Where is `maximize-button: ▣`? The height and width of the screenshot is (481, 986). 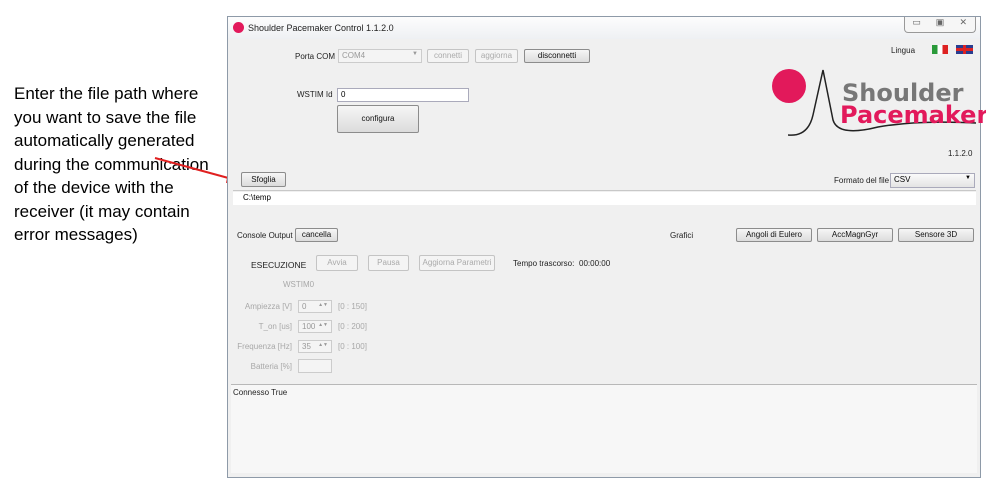
maximize-button: ▣ is located at coordinates (939, 24).